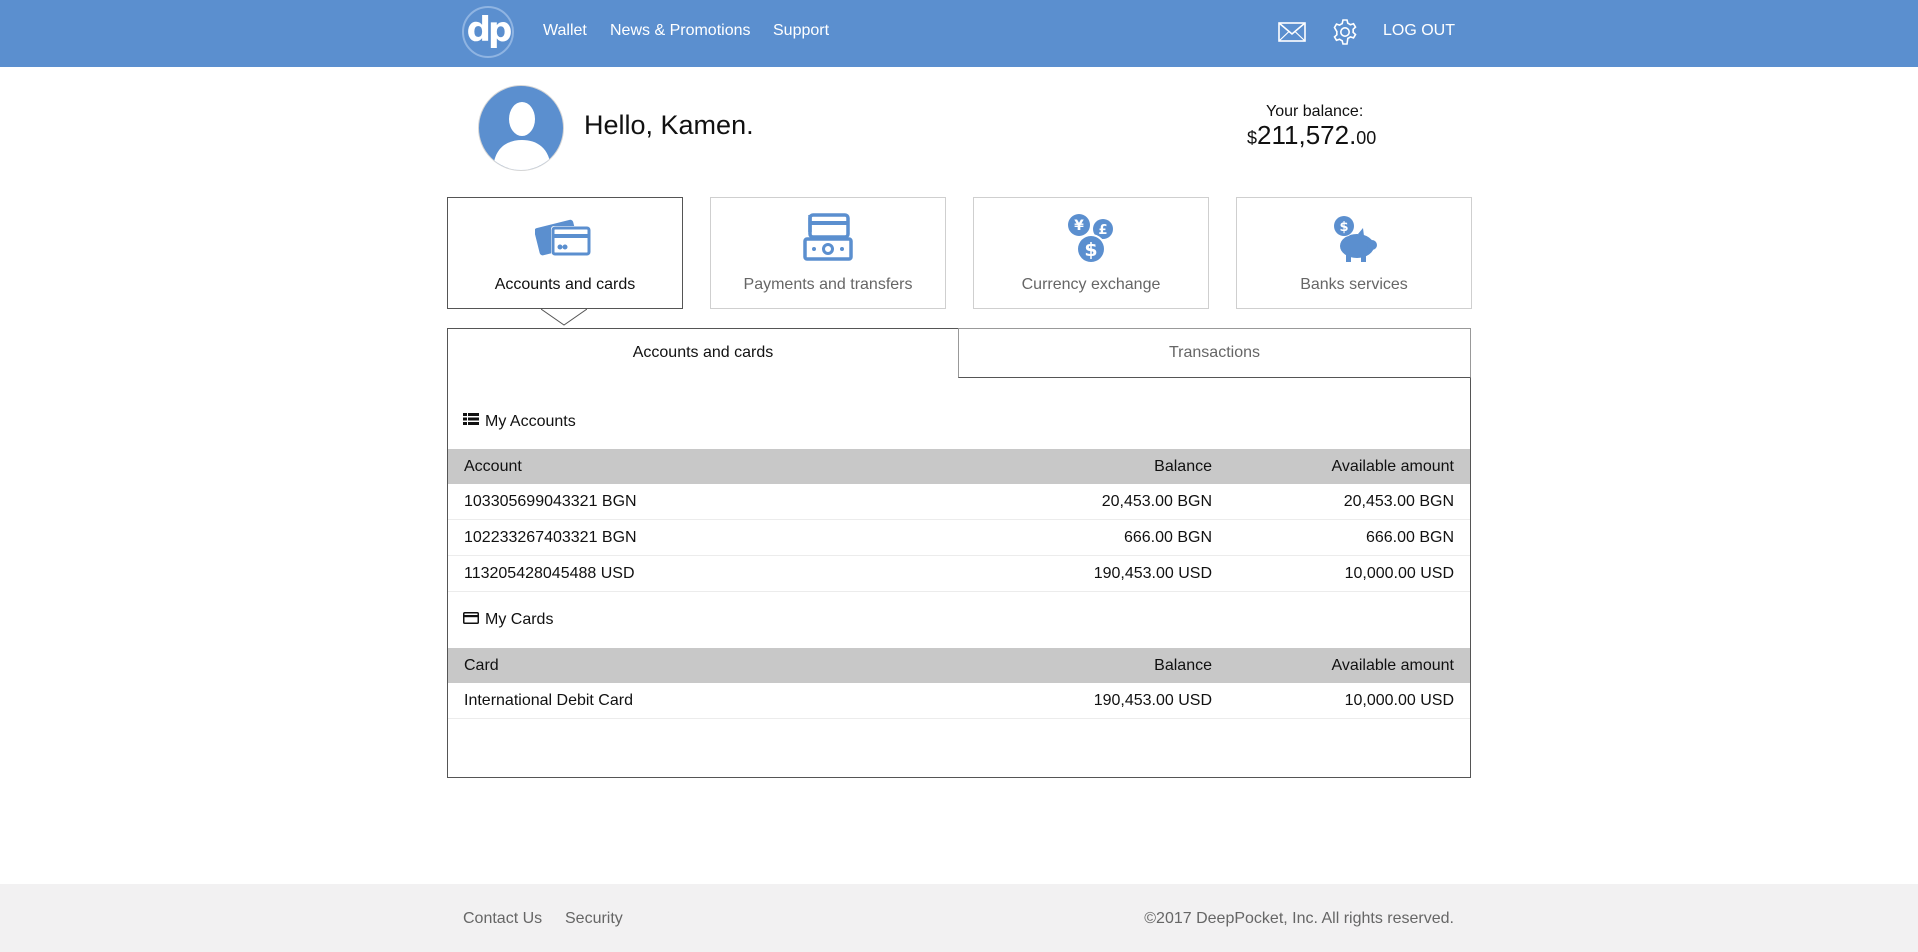 Image resolution: width=1918 pixels, height=952 pixels. I want to click on currency-icon: ¥ £ $, so click(1091, 239).